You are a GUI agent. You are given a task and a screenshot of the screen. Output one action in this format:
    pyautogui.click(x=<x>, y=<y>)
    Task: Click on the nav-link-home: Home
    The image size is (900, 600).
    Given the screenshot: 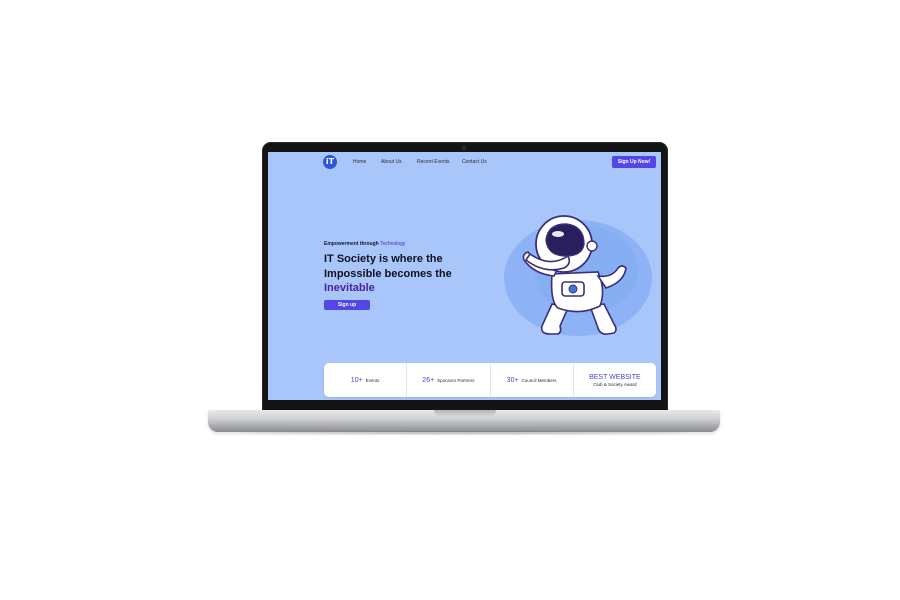 What is the action you would take?
    pyautogui.click(x=359, y=162)
    